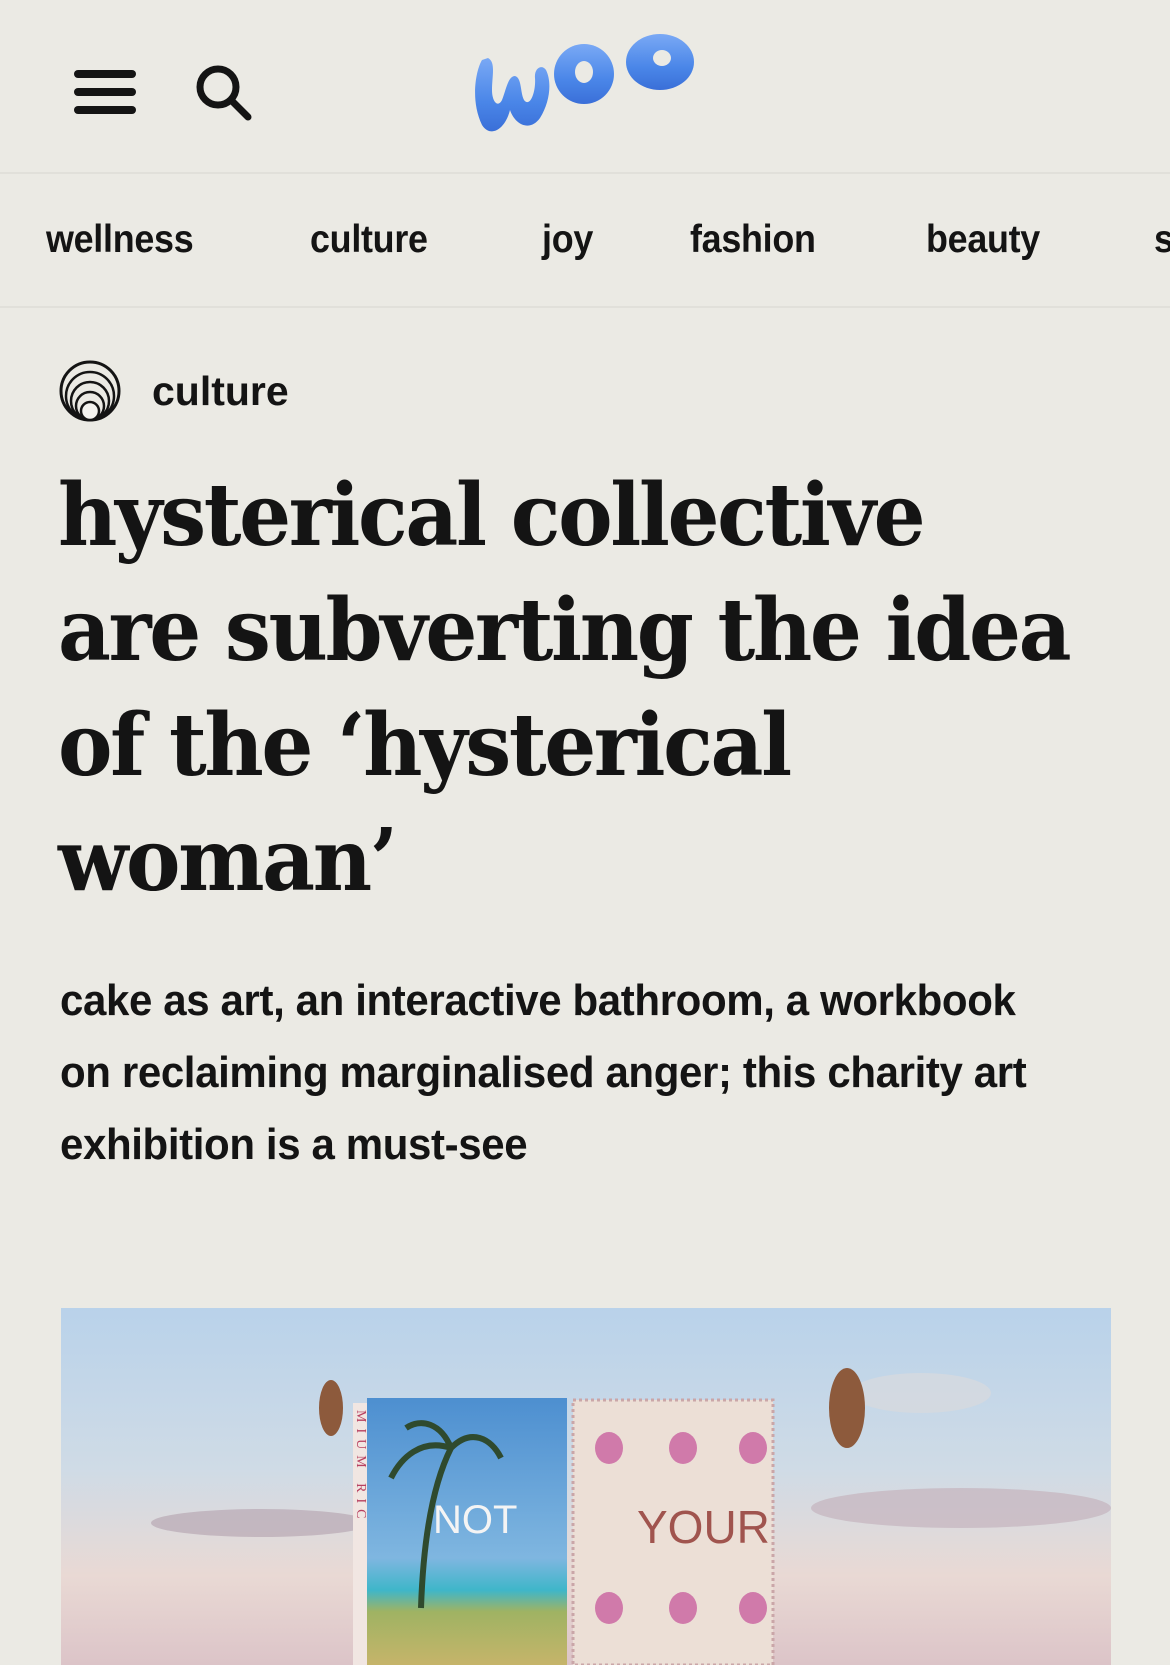 Image resolution: width=1170 pixels, height=1665 pixels. I want to click on panel-text-not: NOT, so click(475, 1520).